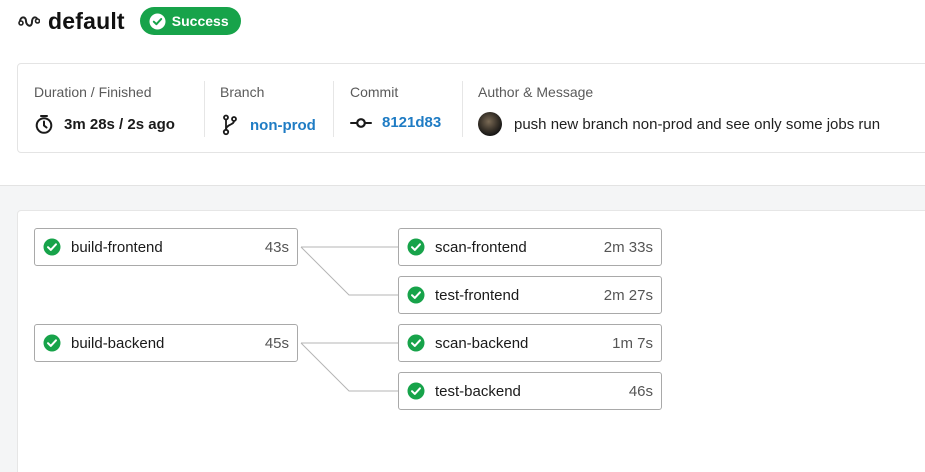  I want to click on job-name: test-frontend, so click(477, 295).